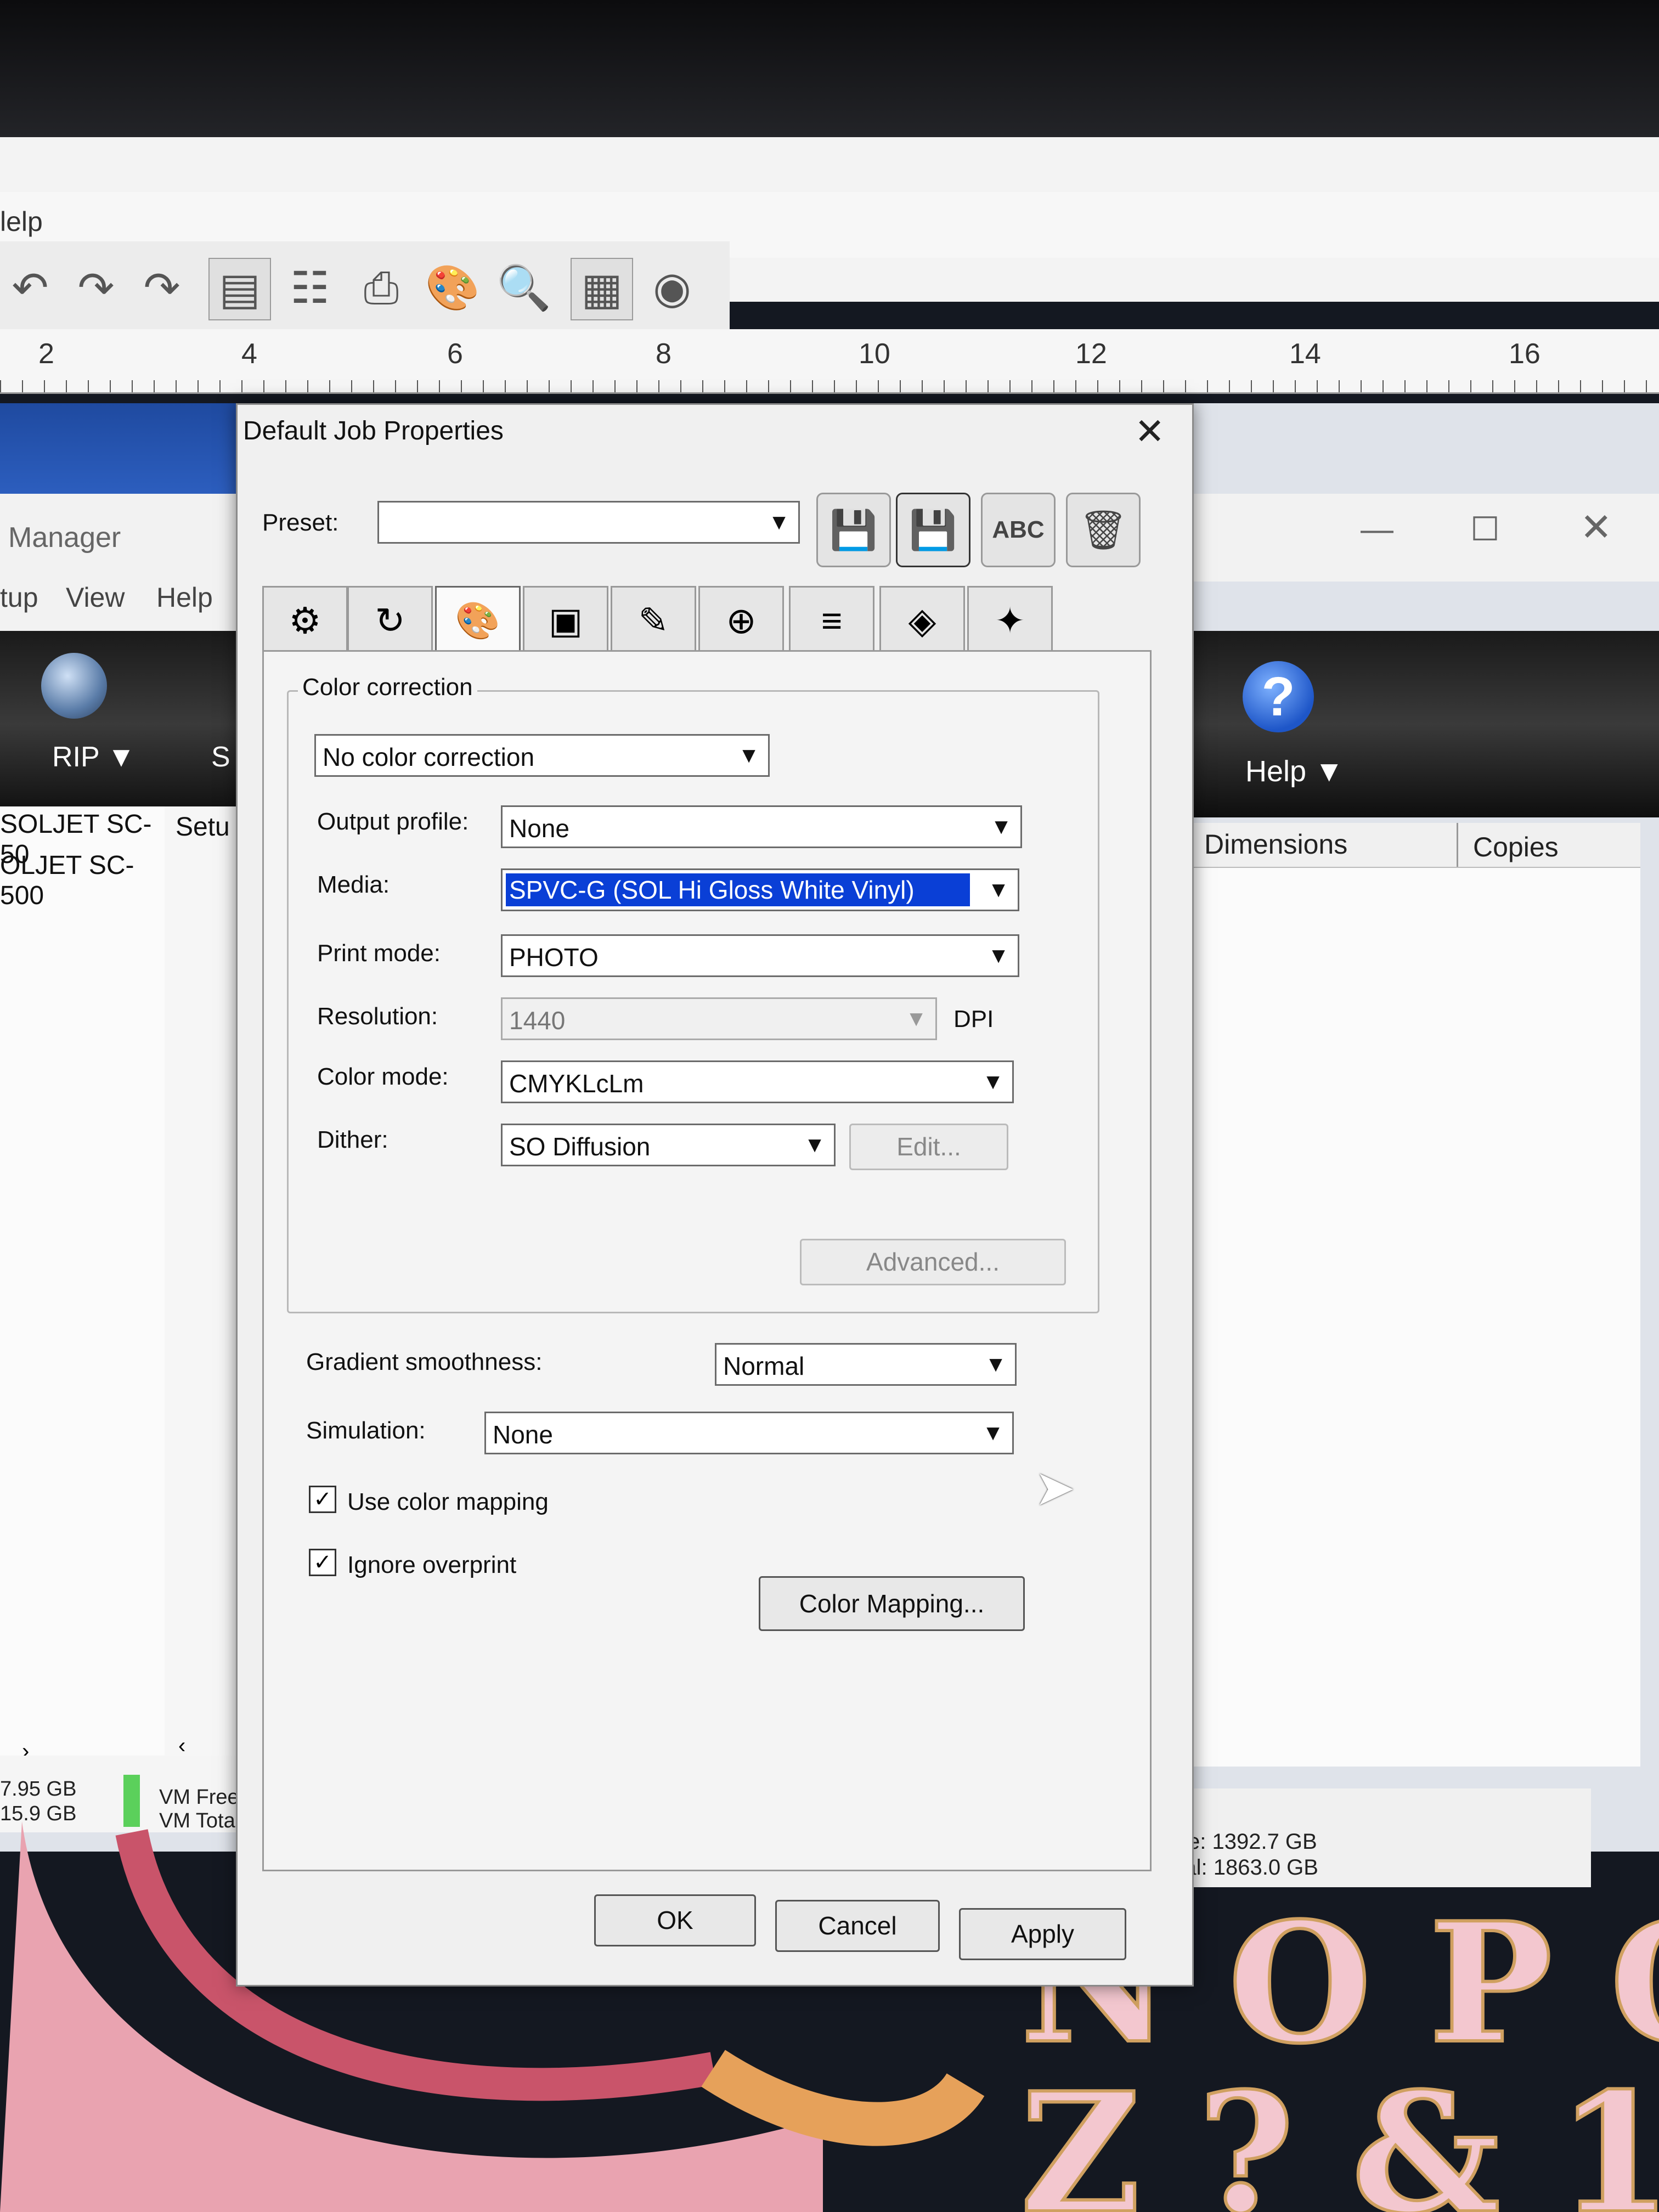 This screenshot has width=1659, height=2212. What do you see at coordinates (249, 354) in the screenshot?
I see `ruler-label: 4` at bounding box center [249, 354].